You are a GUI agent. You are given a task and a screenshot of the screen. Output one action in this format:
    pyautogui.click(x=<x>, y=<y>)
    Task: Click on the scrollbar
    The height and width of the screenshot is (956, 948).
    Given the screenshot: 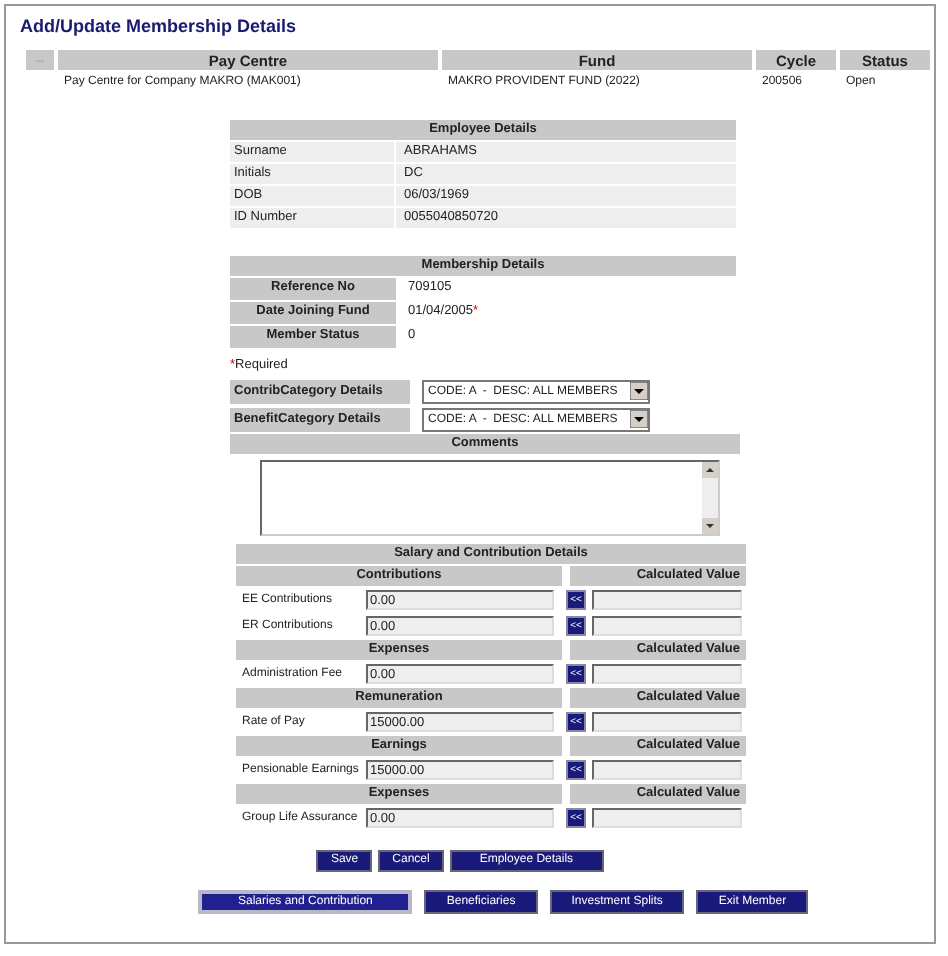 What is the action you would take?
    pyautogui.click(x=710, y=498)
    